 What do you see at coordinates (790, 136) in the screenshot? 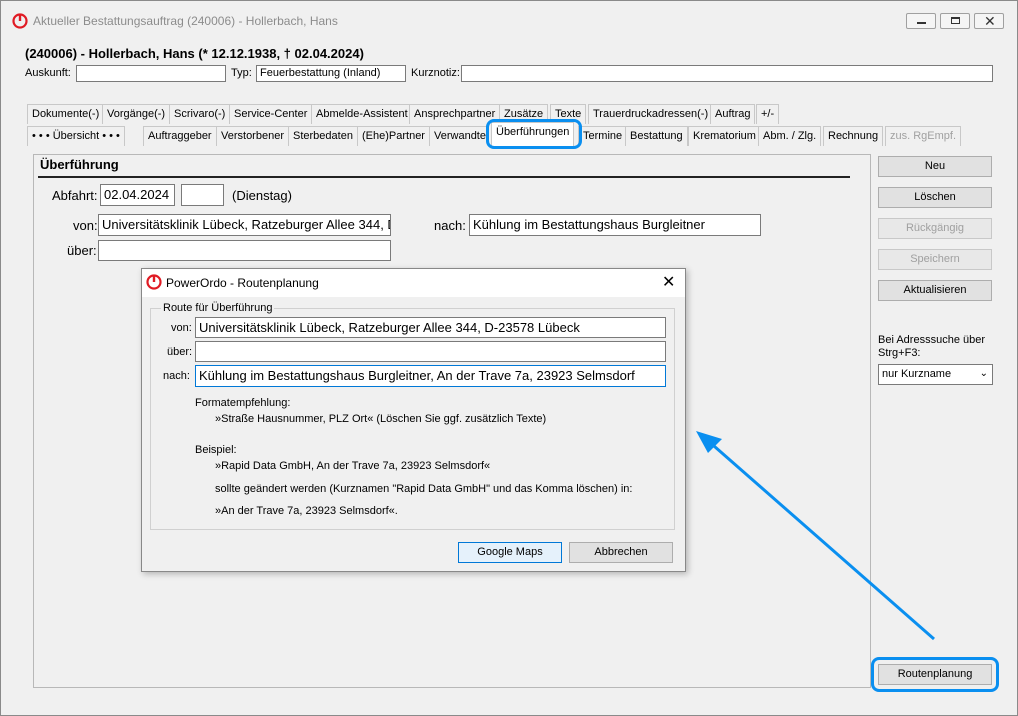
I see `tab-abm-zlg: Abm. / Zlg.` at bounding box center [790, 136].